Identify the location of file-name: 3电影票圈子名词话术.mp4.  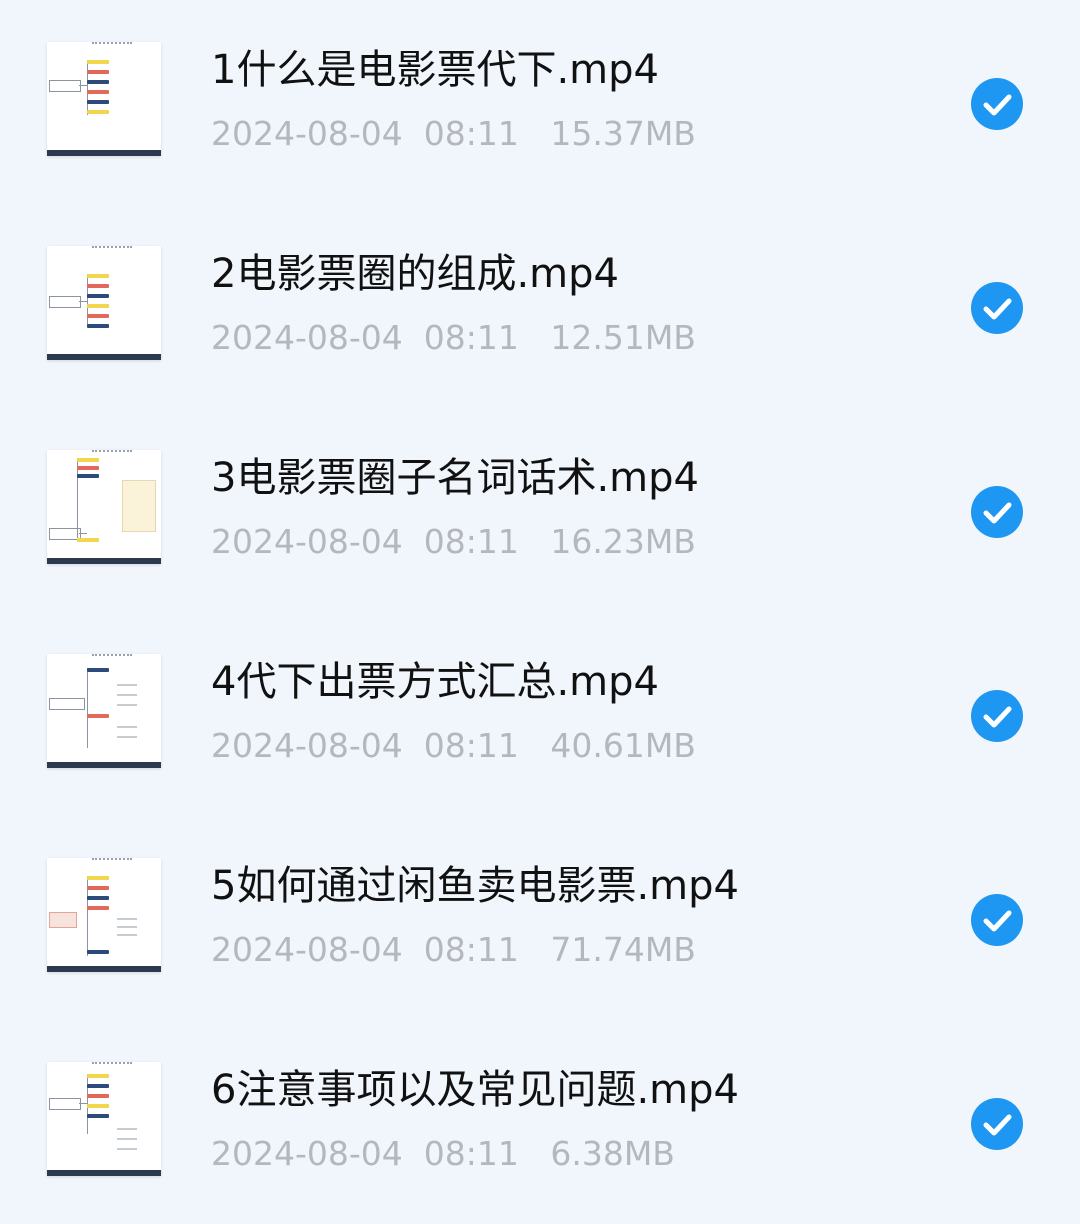
(455, 478).